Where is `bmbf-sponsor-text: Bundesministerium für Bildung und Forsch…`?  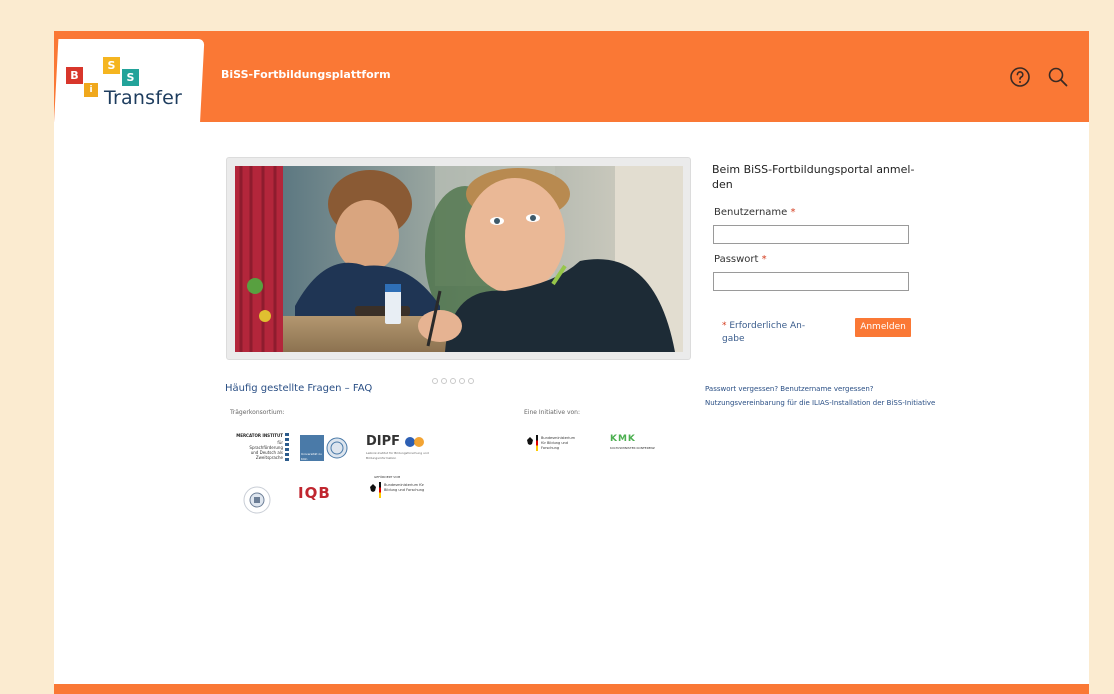 bmbf-sponsor-text: Bundesministerium für Bildung und Forsch… is located at coordinates (404, 487).